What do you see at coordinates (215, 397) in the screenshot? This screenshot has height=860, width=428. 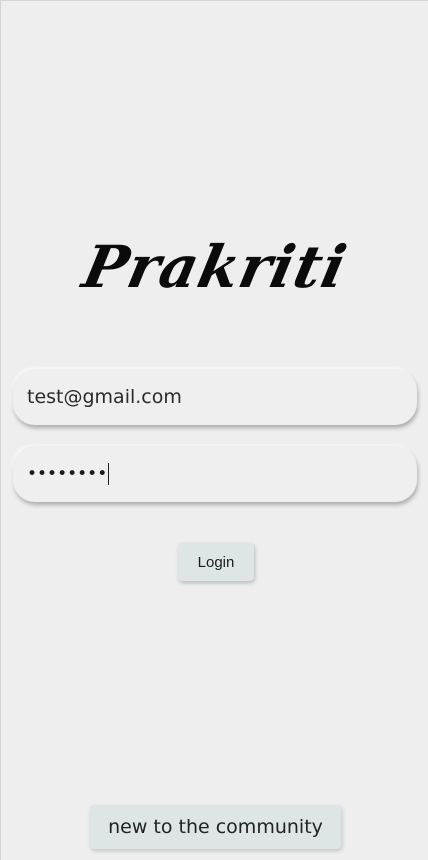 I see `email-field: test@gmail.com` at bounding box center [215, 397].